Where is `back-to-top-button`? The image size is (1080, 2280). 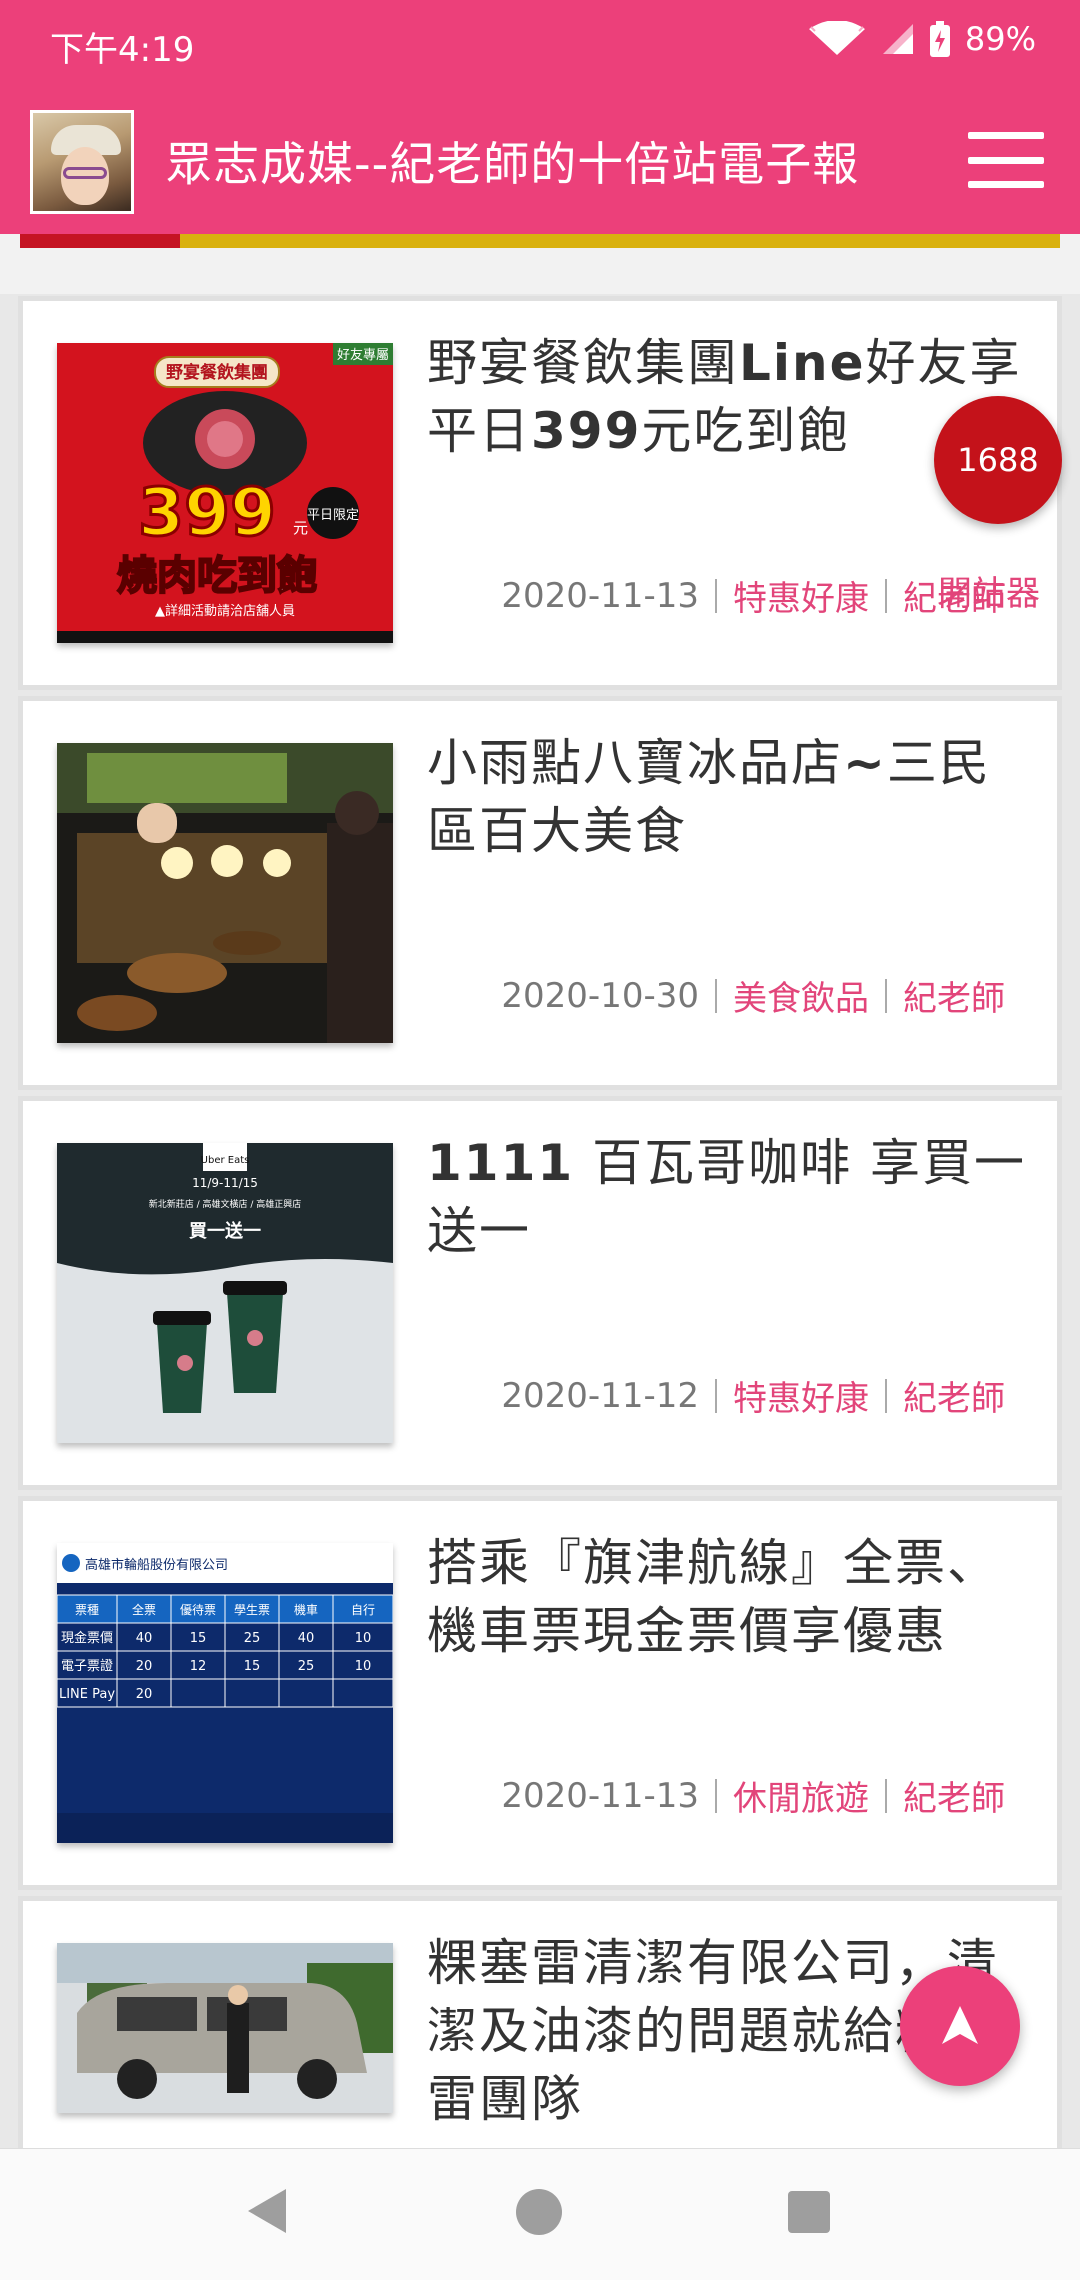
back-to-top-button is located at coordinates (960, 2026).